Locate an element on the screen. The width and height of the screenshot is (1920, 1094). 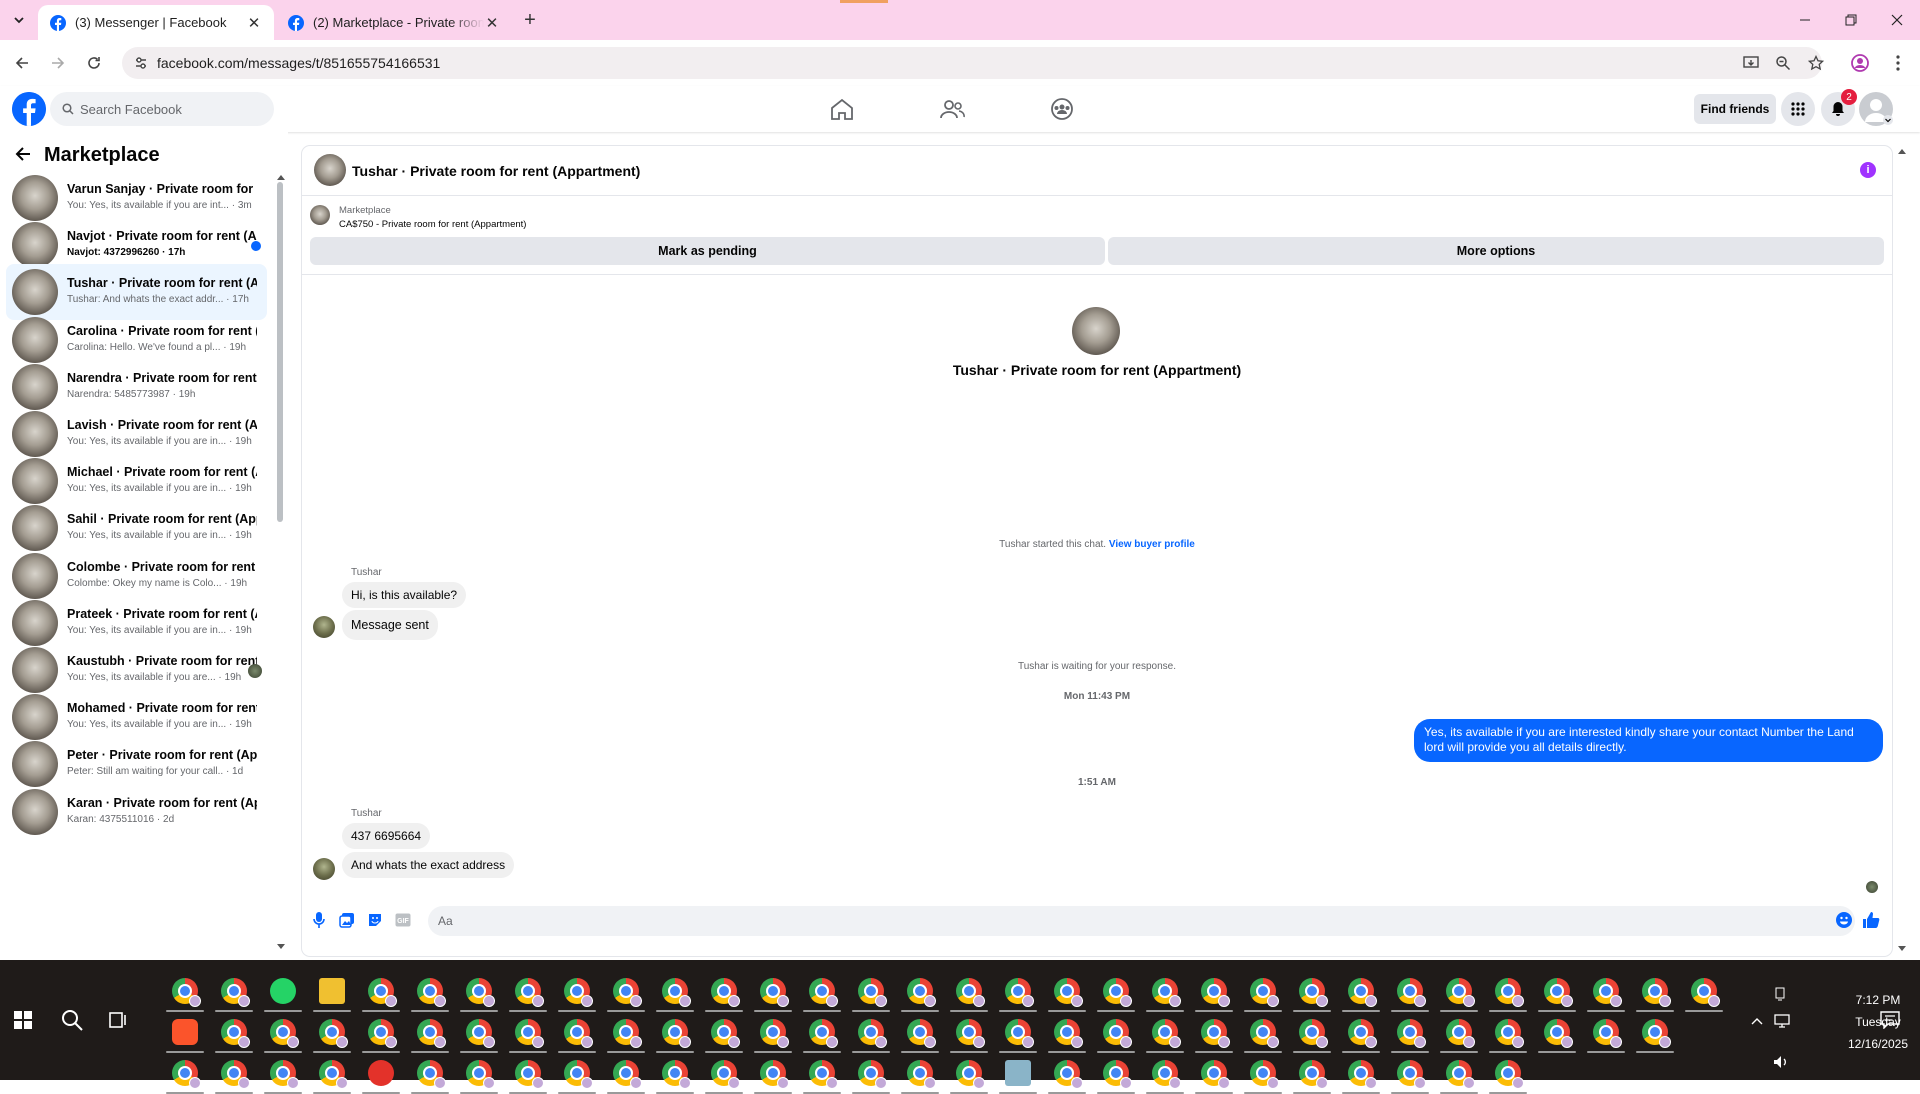
brave-browser-icon is located at coordinates (185, 1032).